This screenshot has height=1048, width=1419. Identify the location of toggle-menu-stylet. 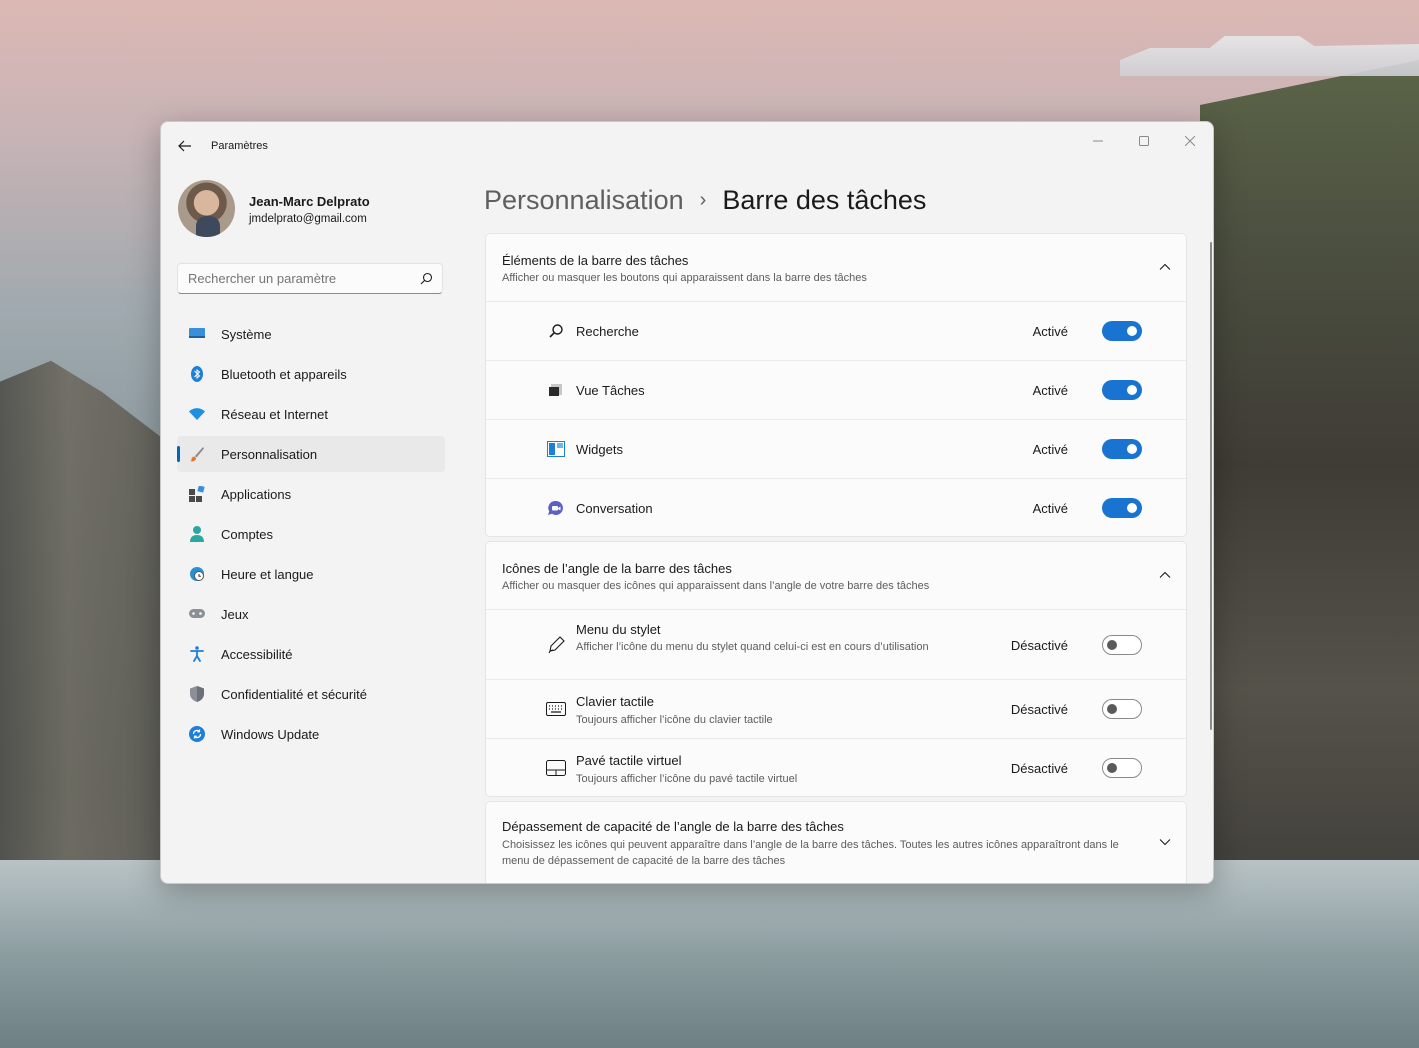
(1122, 645).